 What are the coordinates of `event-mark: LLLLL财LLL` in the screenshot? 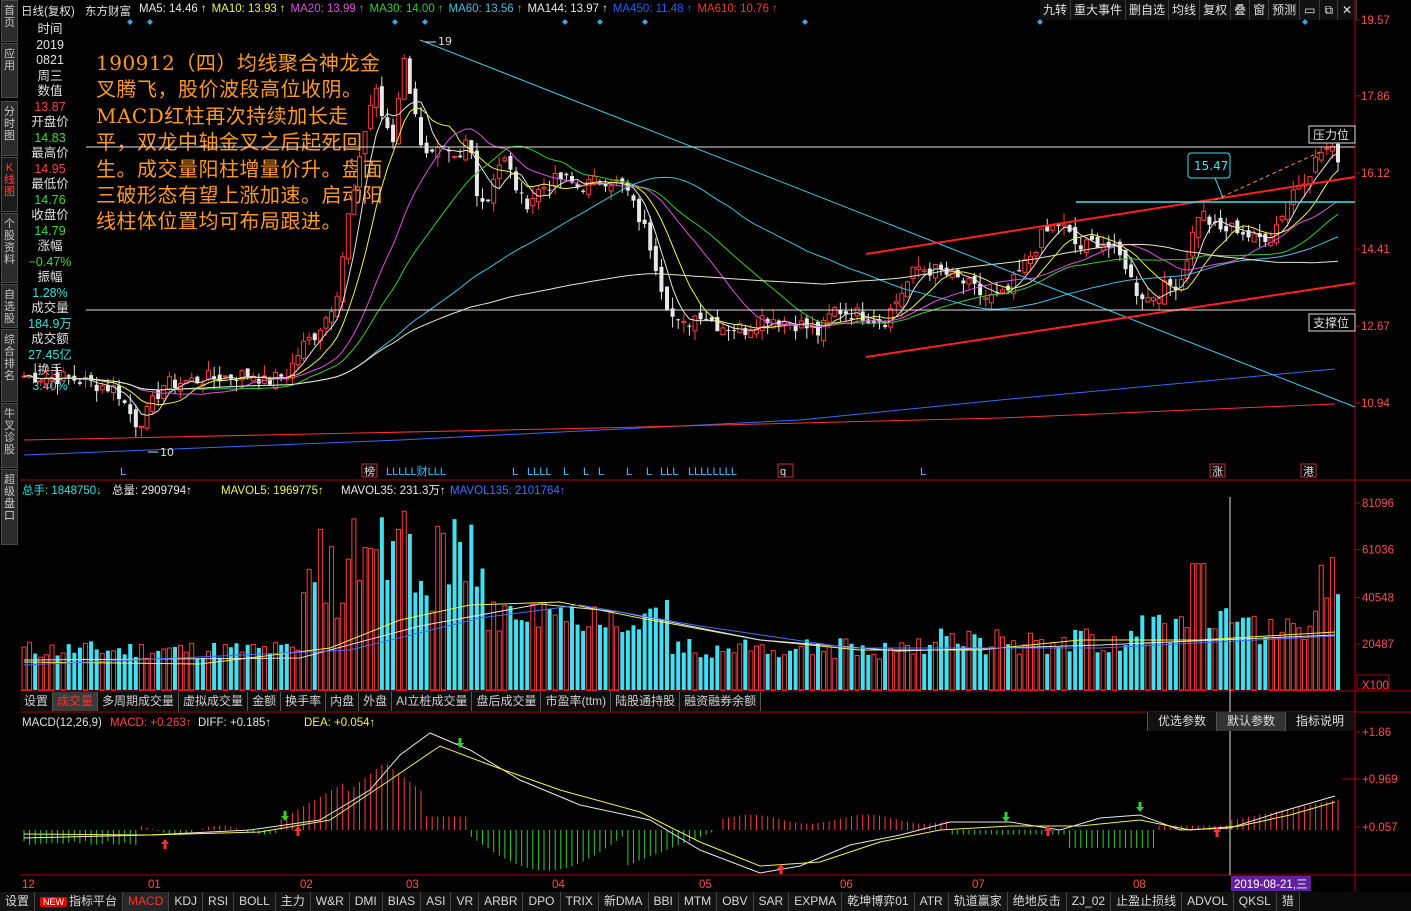 It's located at (416, 471).